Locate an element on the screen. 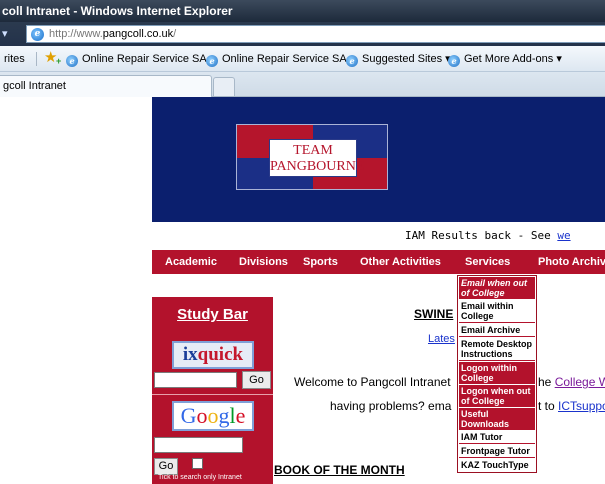  address-row: ▾ e http://www.pangcoll.co.uk/ is located at coordinates (302, 34).